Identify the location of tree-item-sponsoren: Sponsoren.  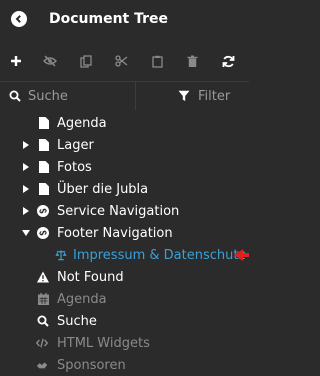
(124, 365).